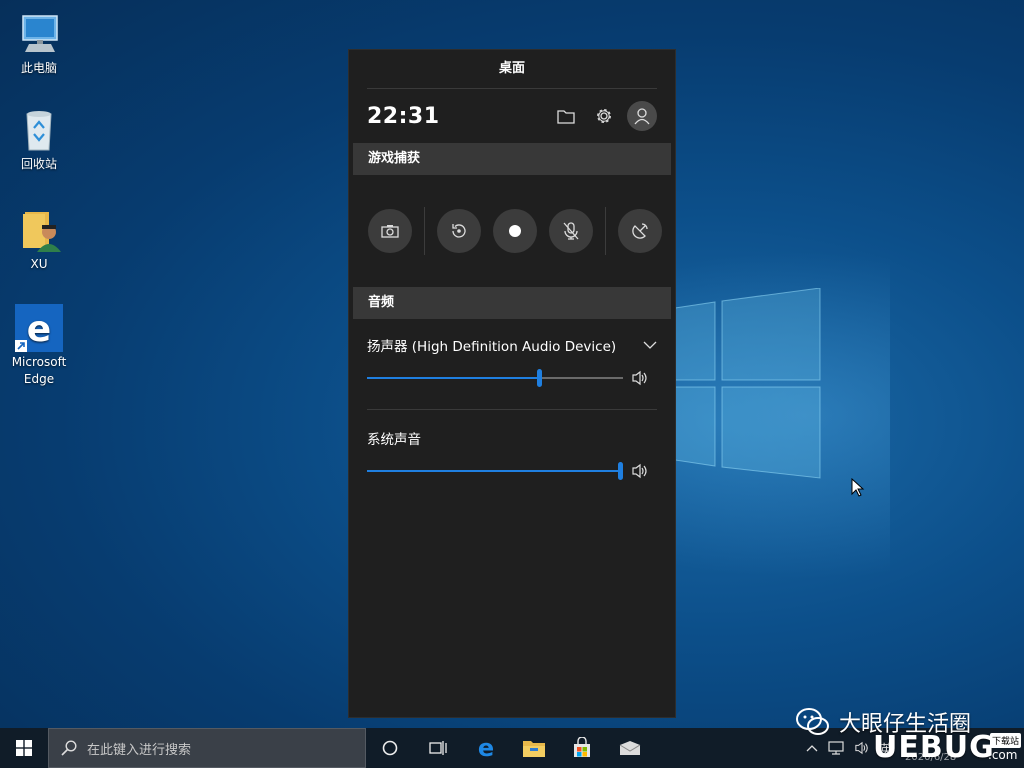 The width and height of the screenshot is (1024, 768). I want to click on desktop-icon-user-folder: XU, so click(39, 239).